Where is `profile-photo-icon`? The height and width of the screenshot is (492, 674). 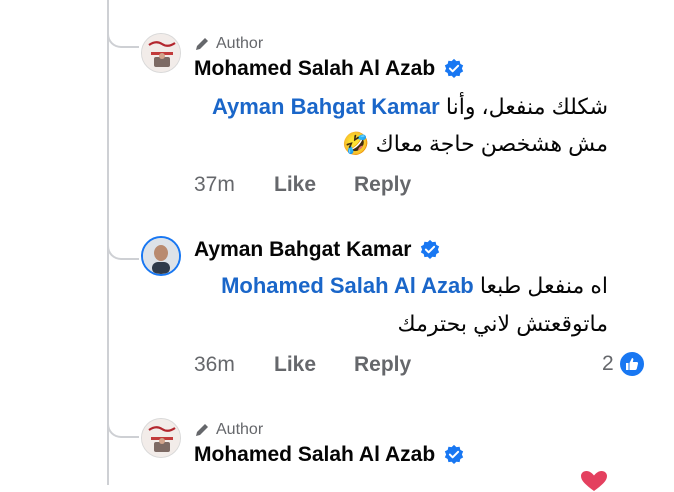
profile-photo-icon is located at coordinates (161, 438).